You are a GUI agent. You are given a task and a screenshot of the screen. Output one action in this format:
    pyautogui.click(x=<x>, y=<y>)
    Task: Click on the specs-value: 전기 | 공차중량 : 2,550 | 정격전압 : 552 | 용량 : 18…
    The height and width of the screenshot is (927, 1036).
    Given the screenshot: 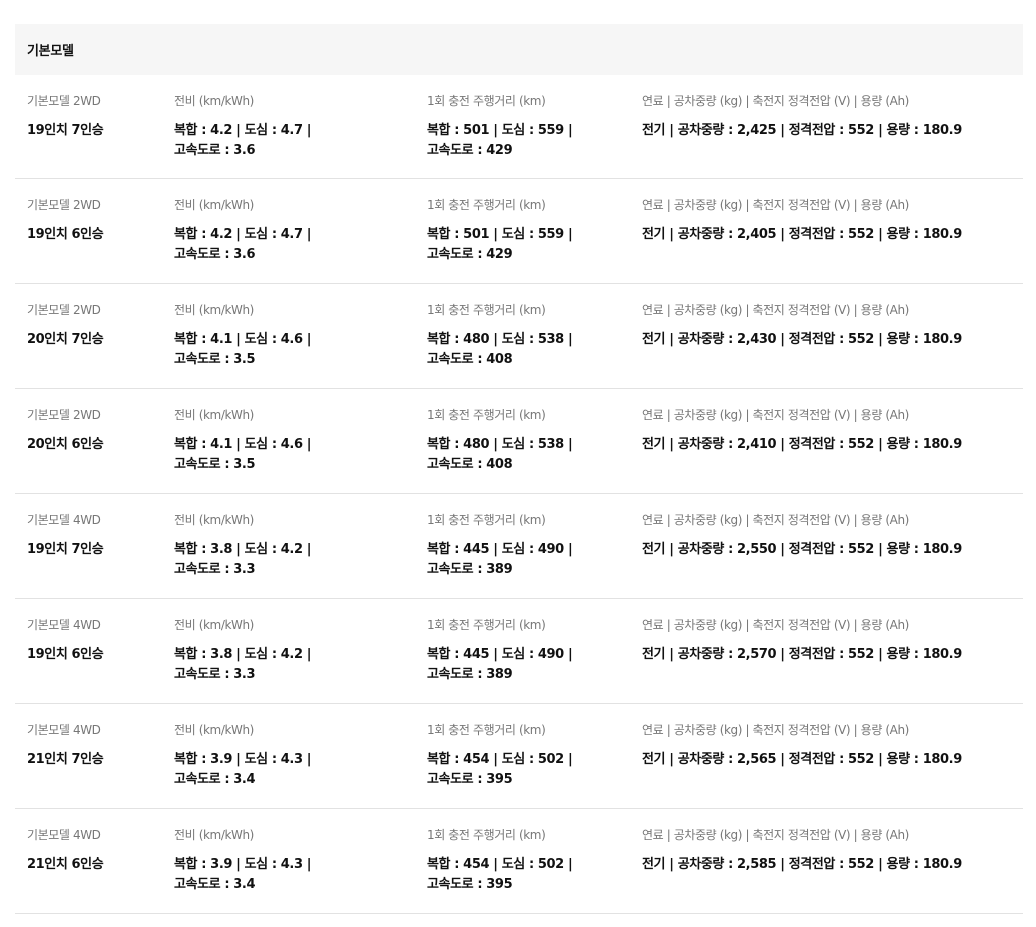 What is the action you would take?
    pyautogui.click(x=802, y=549)
    